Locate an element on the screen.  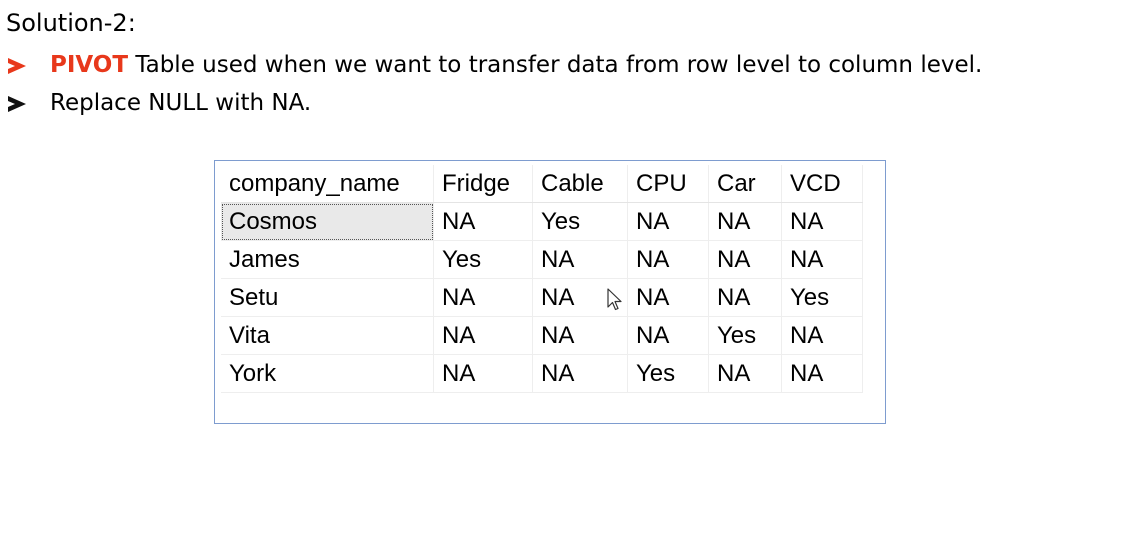
table-row: York NA NA Yes NA NA is located at coordinates (542, 373).